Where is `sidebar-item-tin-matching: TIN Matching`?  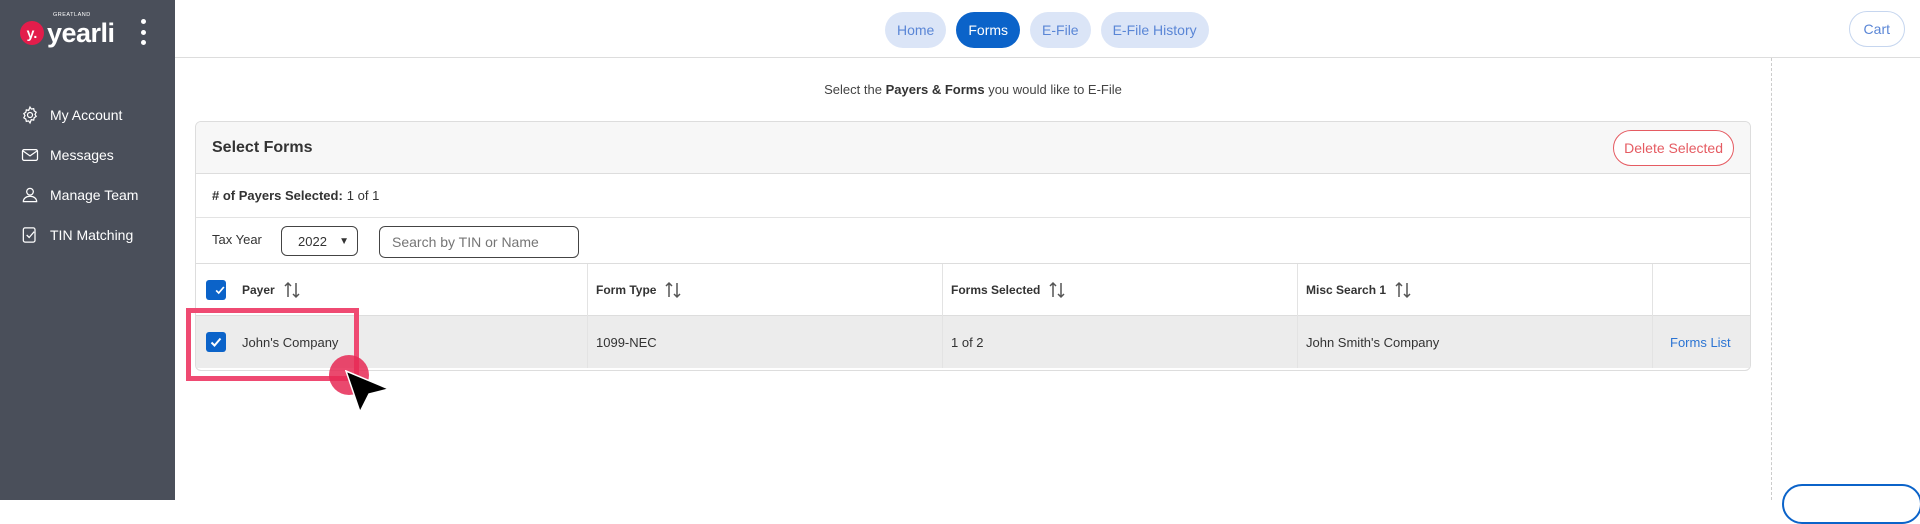
sidebar-item-tin-matching: TIN Matching is located at coordinates (87, 235).